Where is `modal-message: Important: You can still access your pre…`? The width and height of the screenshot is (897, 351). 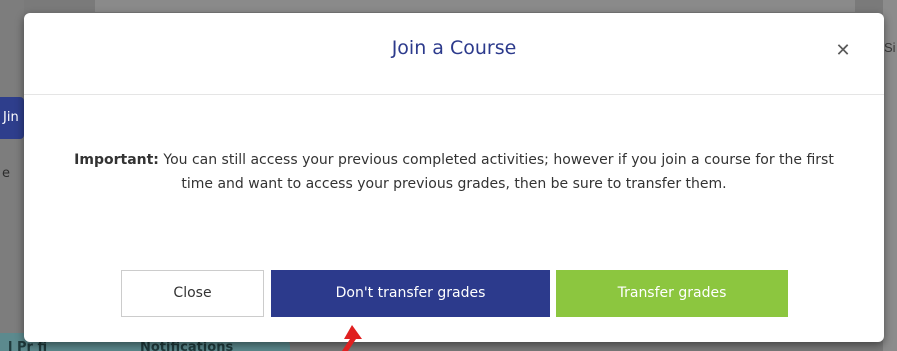
modal-message: Important: You can still access your pre… is located at coordinates (454, 172).